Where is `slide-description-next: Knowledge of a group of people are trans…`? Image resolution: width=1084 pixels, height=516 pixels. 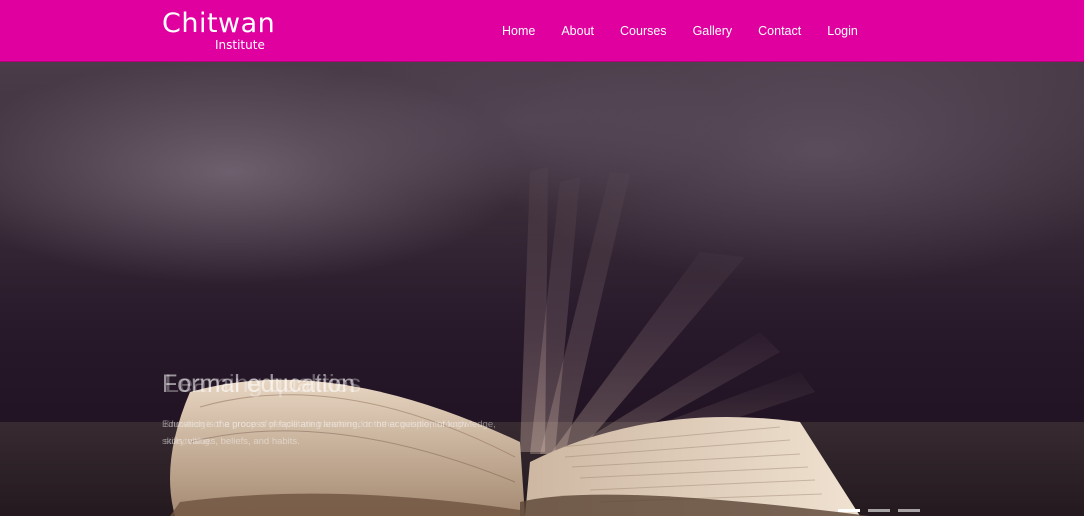 slide-description-next: Knowledge of a group of people are trans… is located at coordinates (315, 433).